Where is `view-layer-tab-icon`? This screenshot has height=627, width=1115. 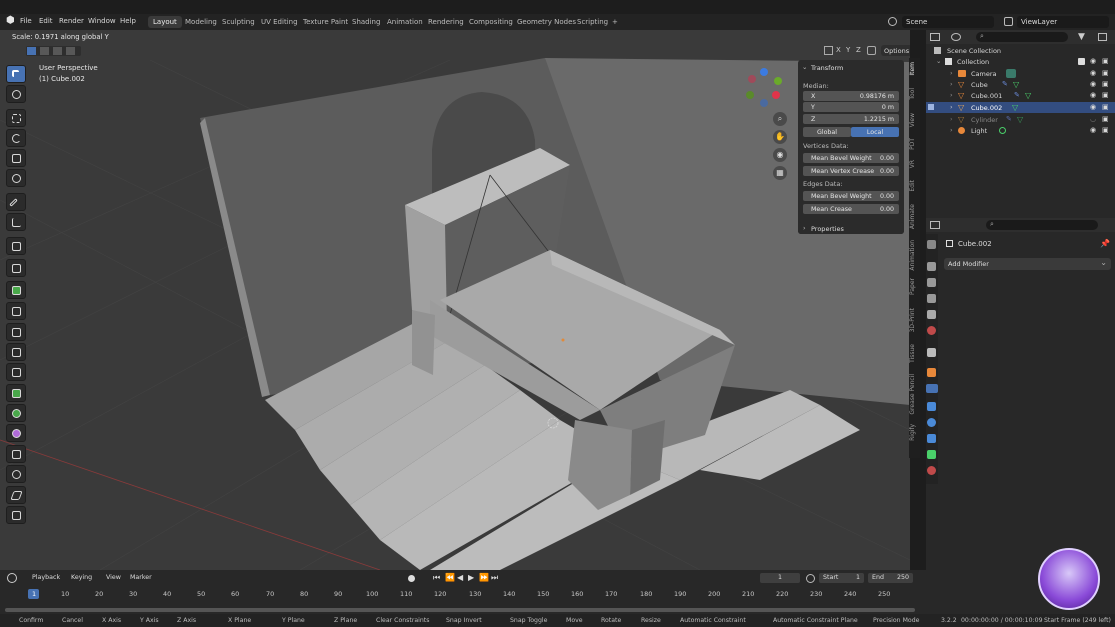 view-layer-tab-icon is located at coordinates (931, 298).